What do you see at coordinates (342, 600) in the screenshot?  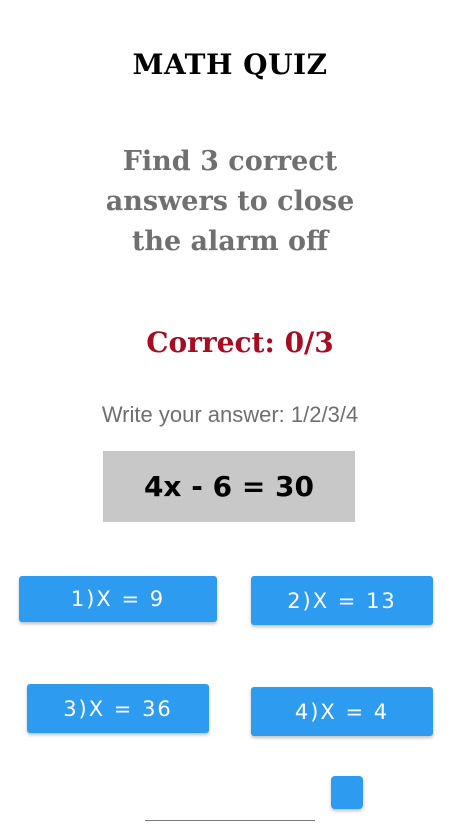 I see `answer-button-2: 2)X = 13` at bounding box center [342, 600].